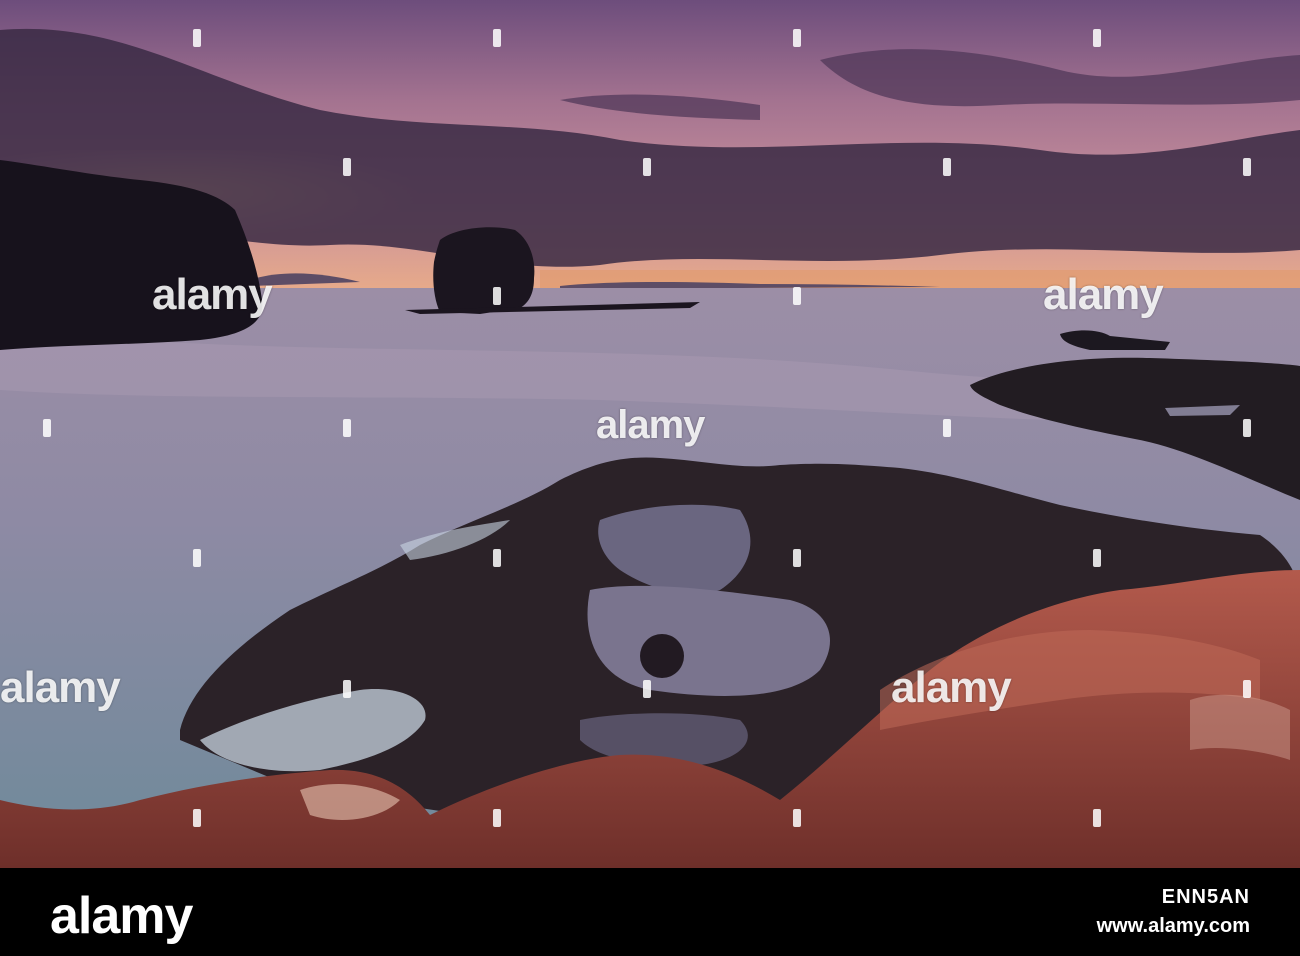 This screenshot has width=1300, height=956. Describe the element at coordinates (662, 656) in the screenshot. I see `pool-rock` at that location.